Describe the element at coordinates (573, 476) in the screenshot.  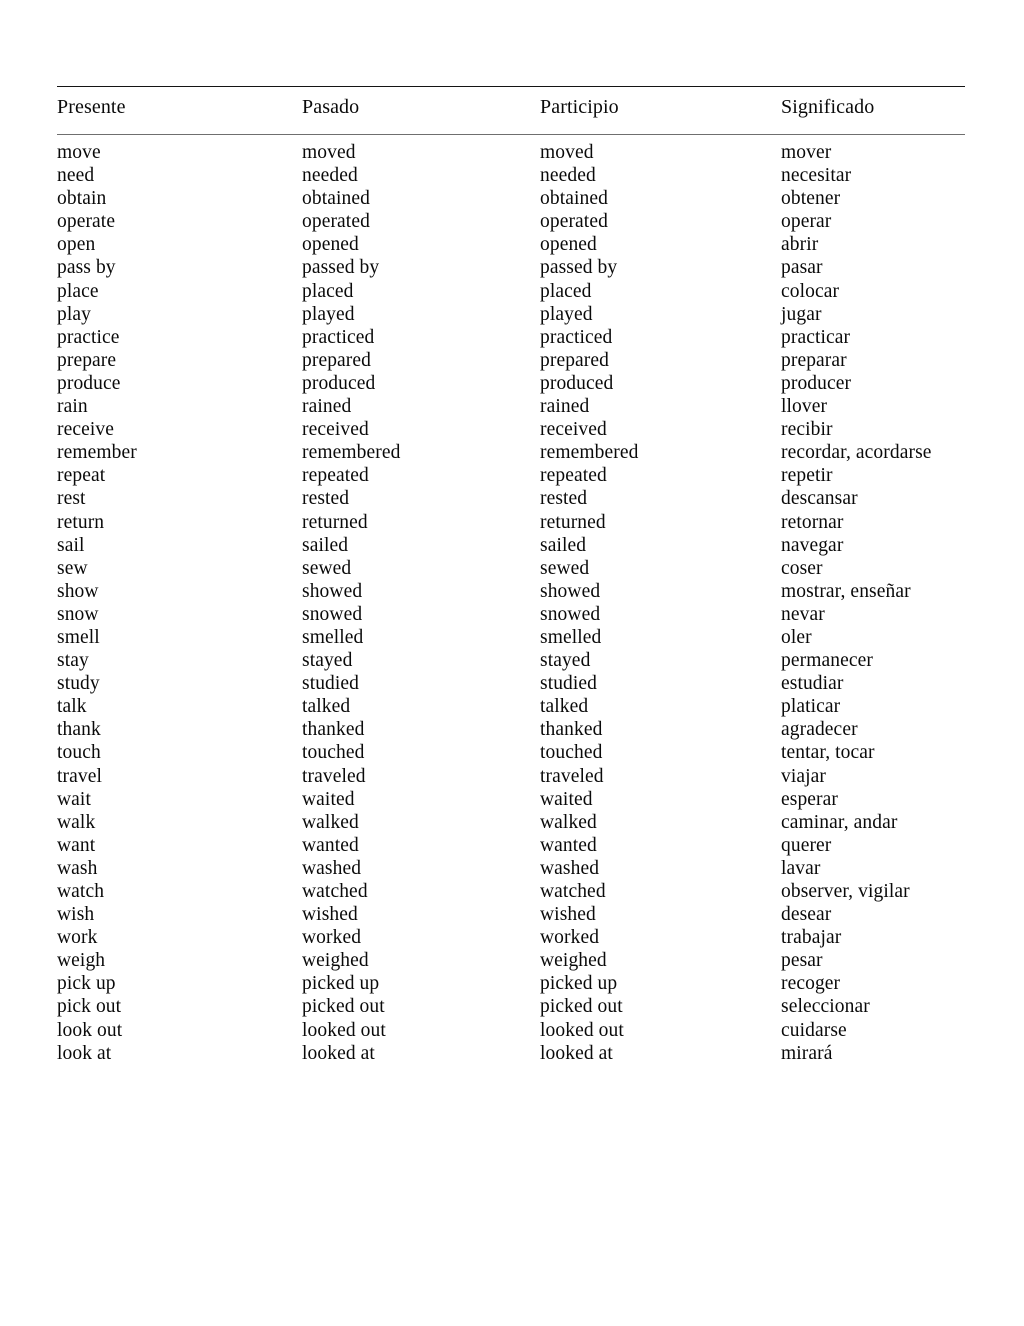
I see `verb-participle: repeated` at that location.